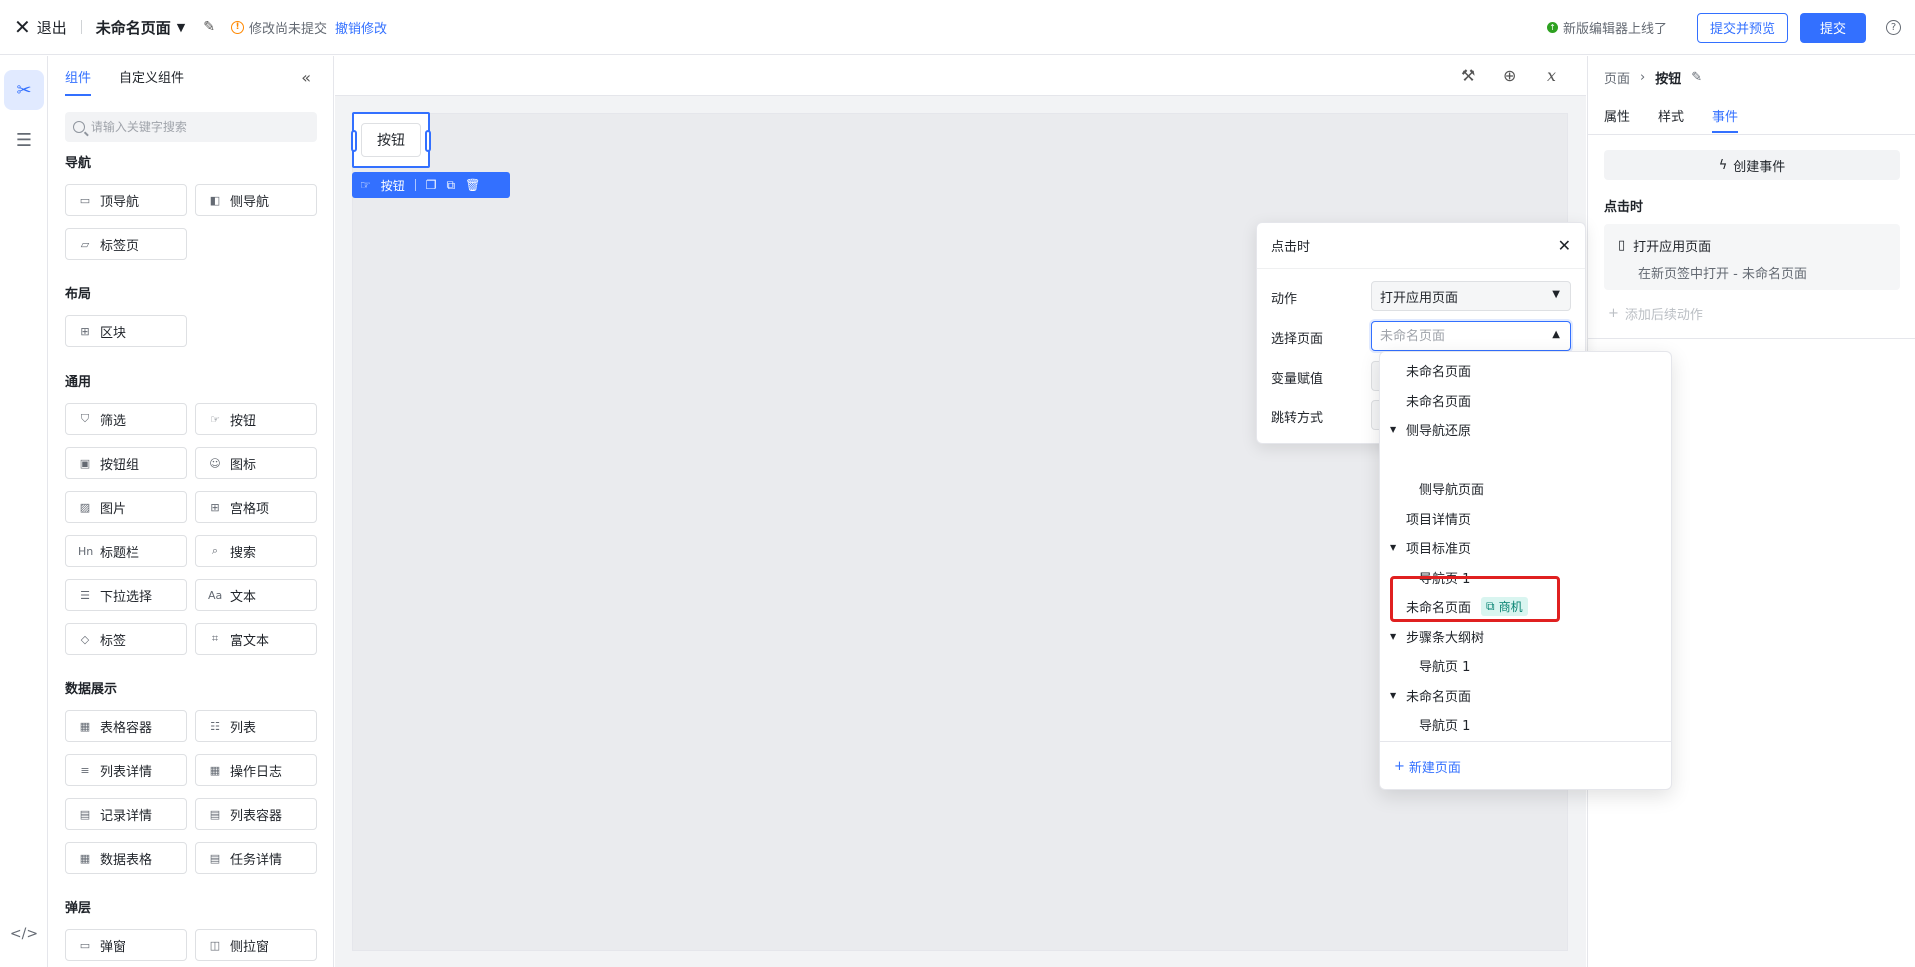 The height and width of the screenshot is (967, 1915). Describe the element at coordinates (256, 507) in the screenshot. I see `component-grid-item: ⊞ 宫格项` at that location.